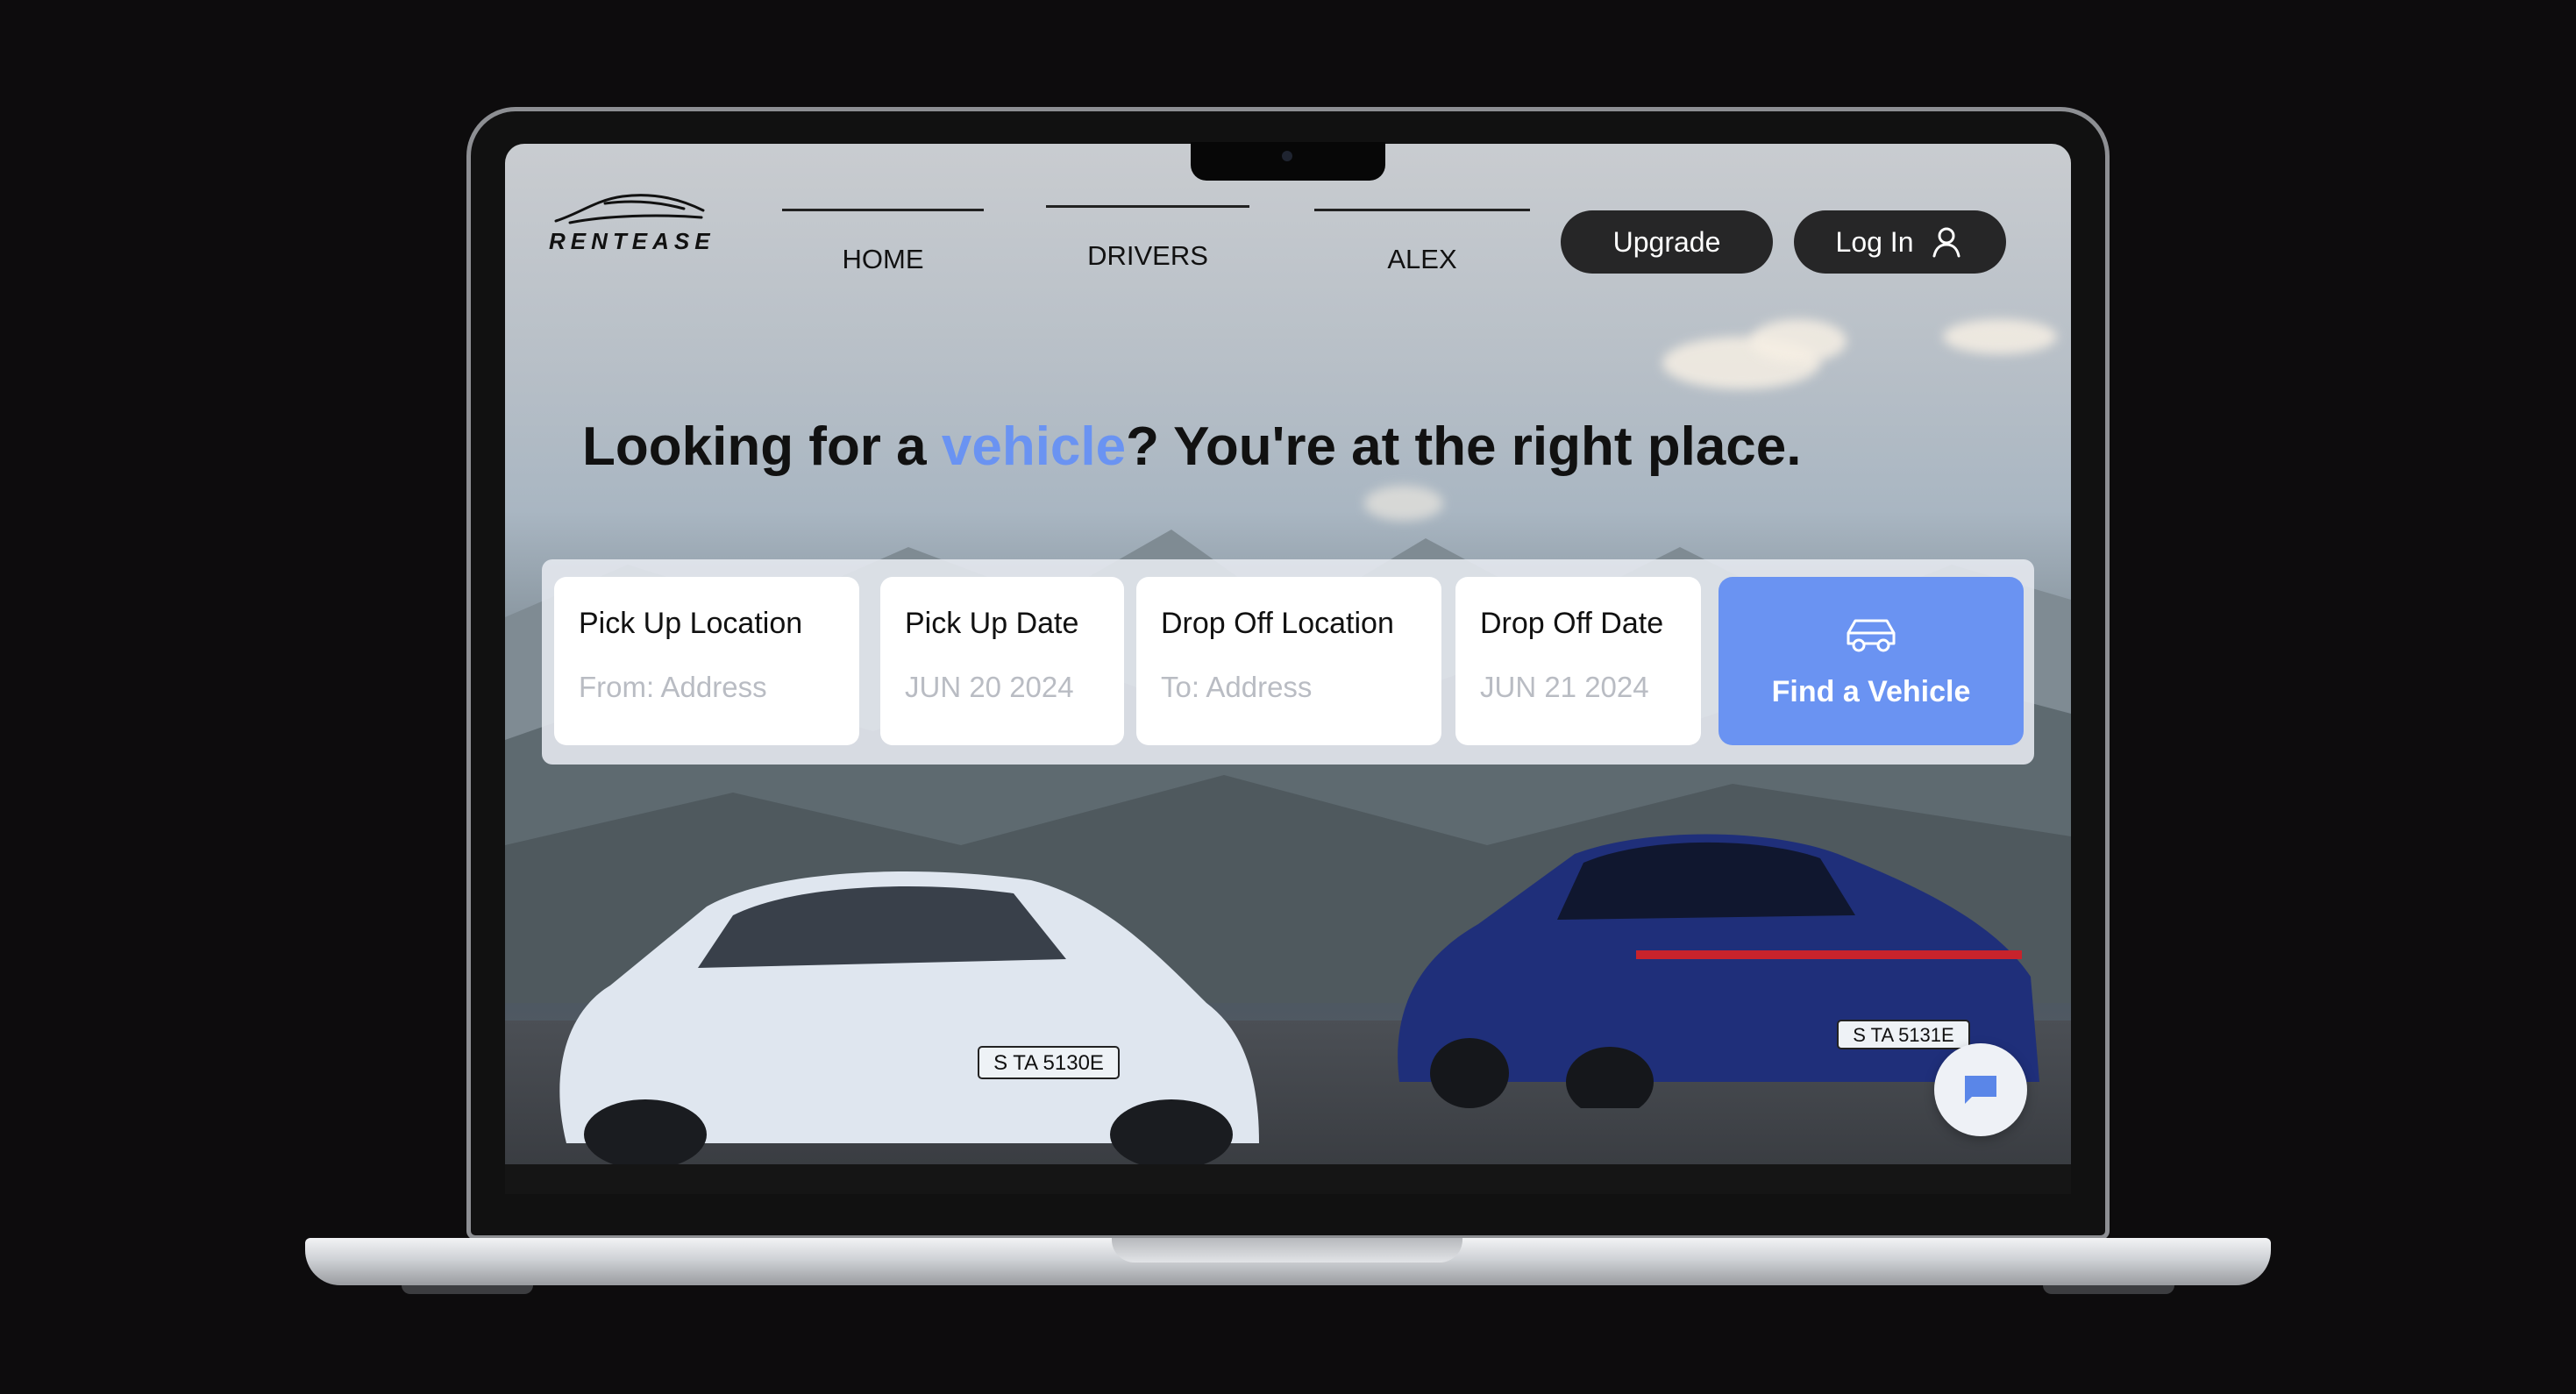  What do you see at coordinates (1287, 1250) in the screenshot?
I see `base-notch` at bounding box center [1287, 1250].